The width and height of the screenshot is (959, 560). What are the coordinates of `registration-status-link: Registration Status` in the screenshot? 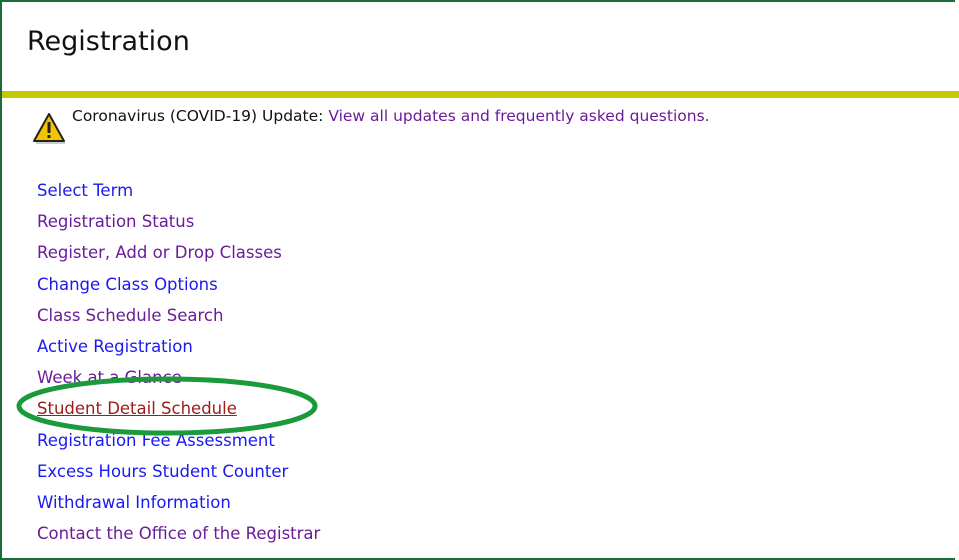 It's located at (115, 221).